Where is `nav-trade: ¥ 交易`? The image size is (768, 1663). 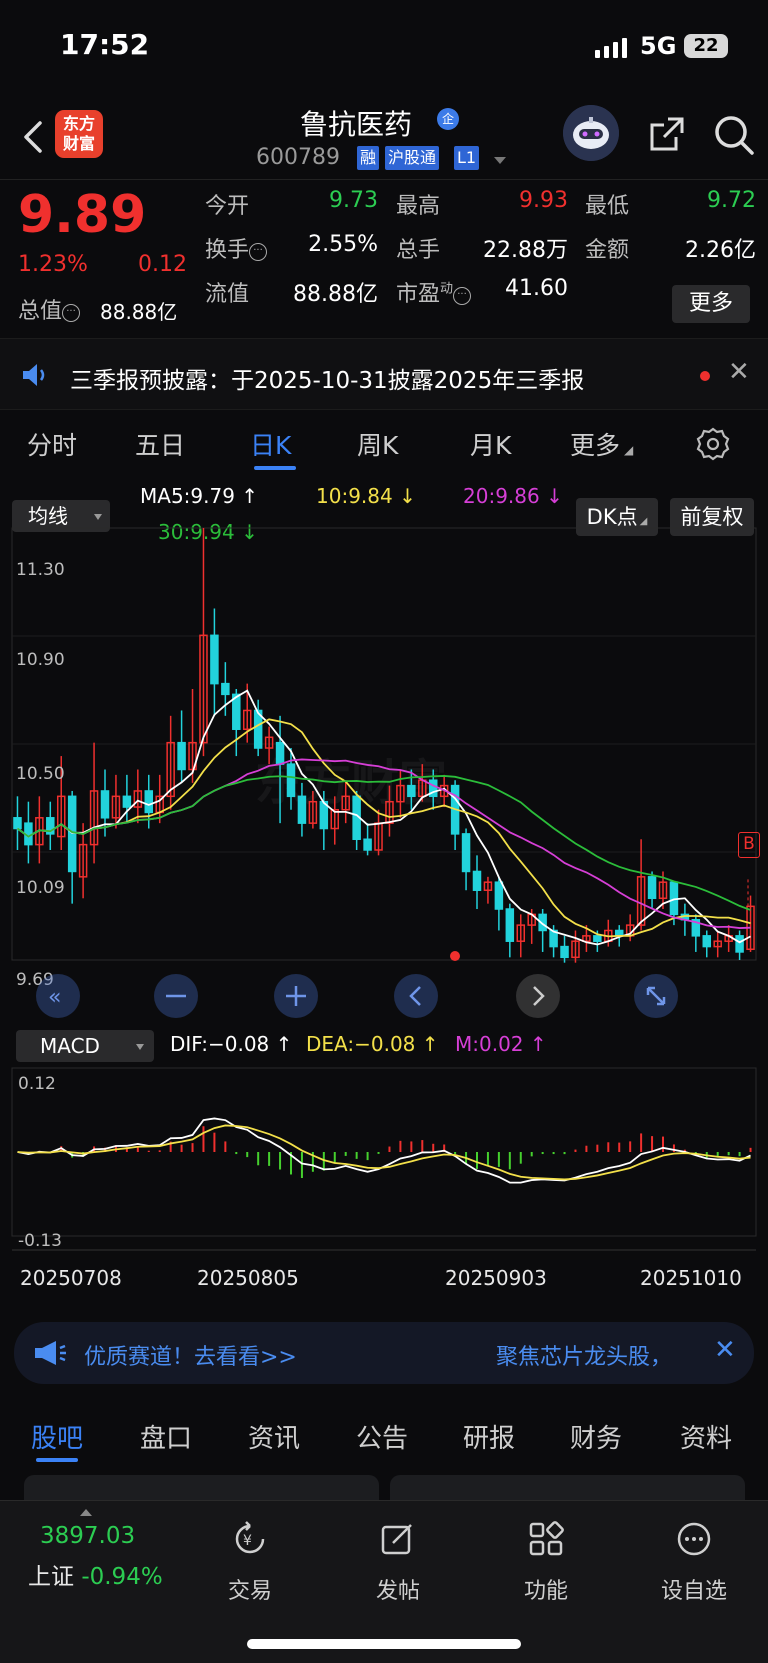
nav-trade: ¥ 交易 is located at coordinates (250, 1562).